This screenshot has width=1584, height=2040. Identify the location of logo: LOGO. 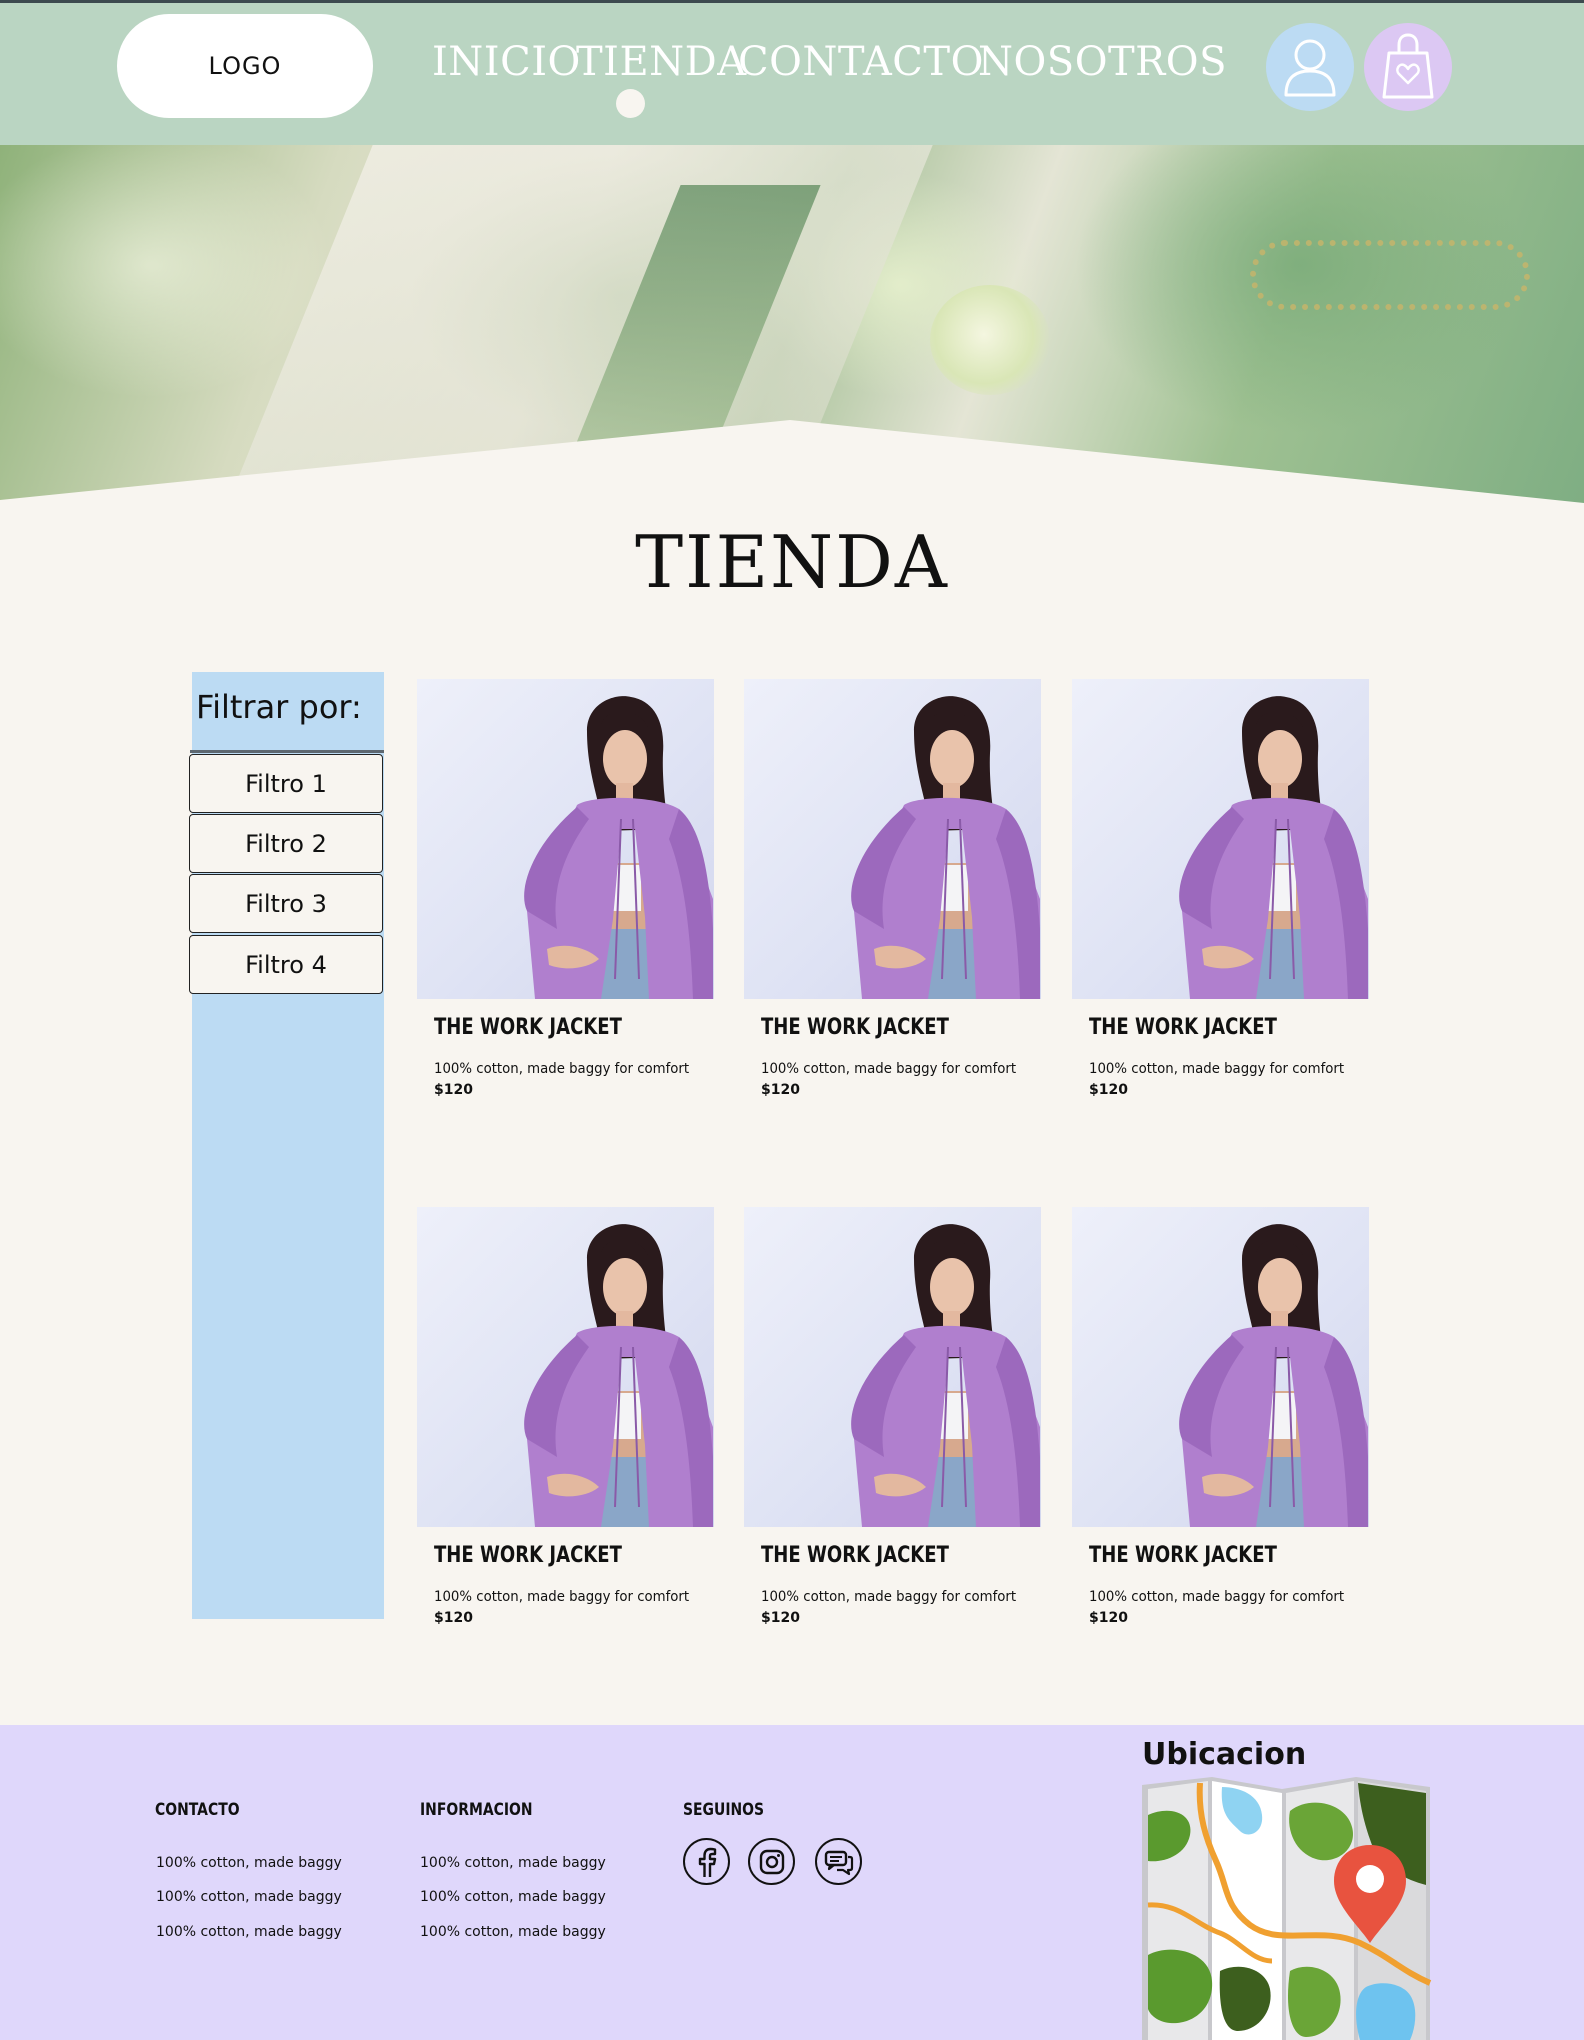
(245, 66).